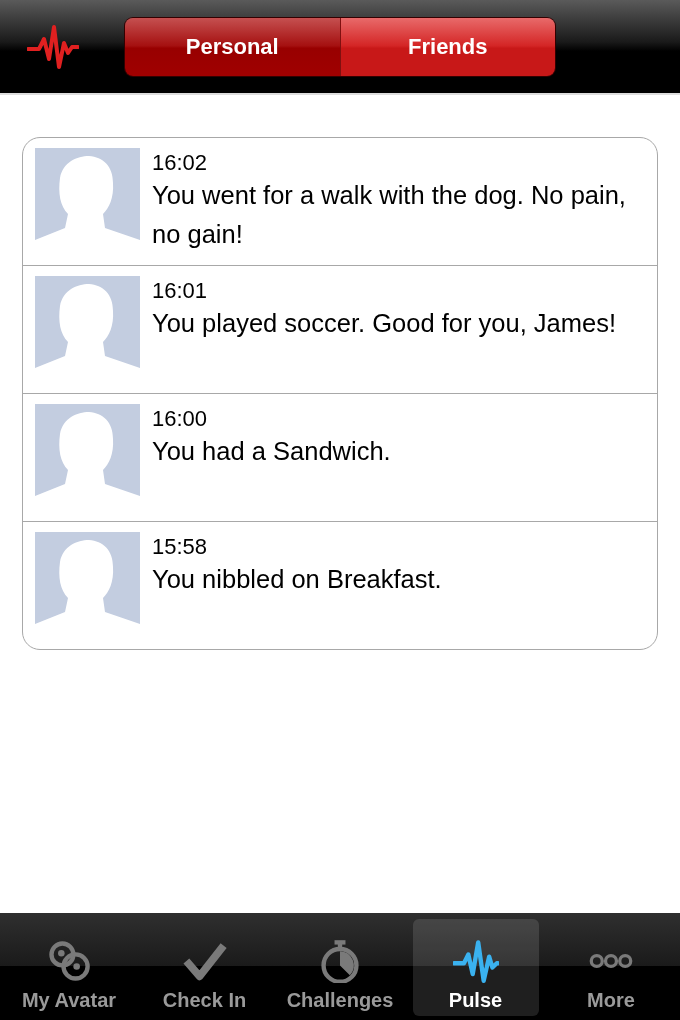  Describe the element at coordinates (180, 163) in the screenshot. I see `timestamp: 16:02` at that location.